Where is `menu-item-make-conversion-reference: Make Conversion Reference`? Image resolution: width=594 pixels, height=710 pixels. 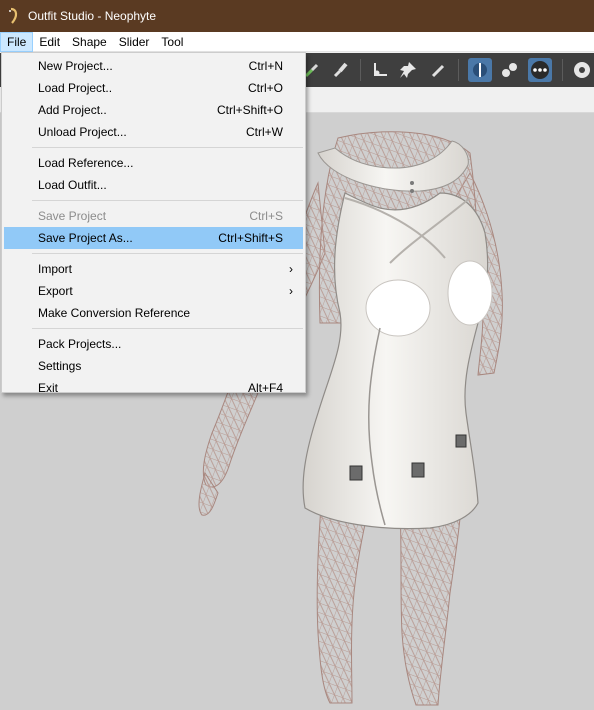 menu-item-make-conversion-reference: Make Conversion Reference is located at coordinates (153, 313).